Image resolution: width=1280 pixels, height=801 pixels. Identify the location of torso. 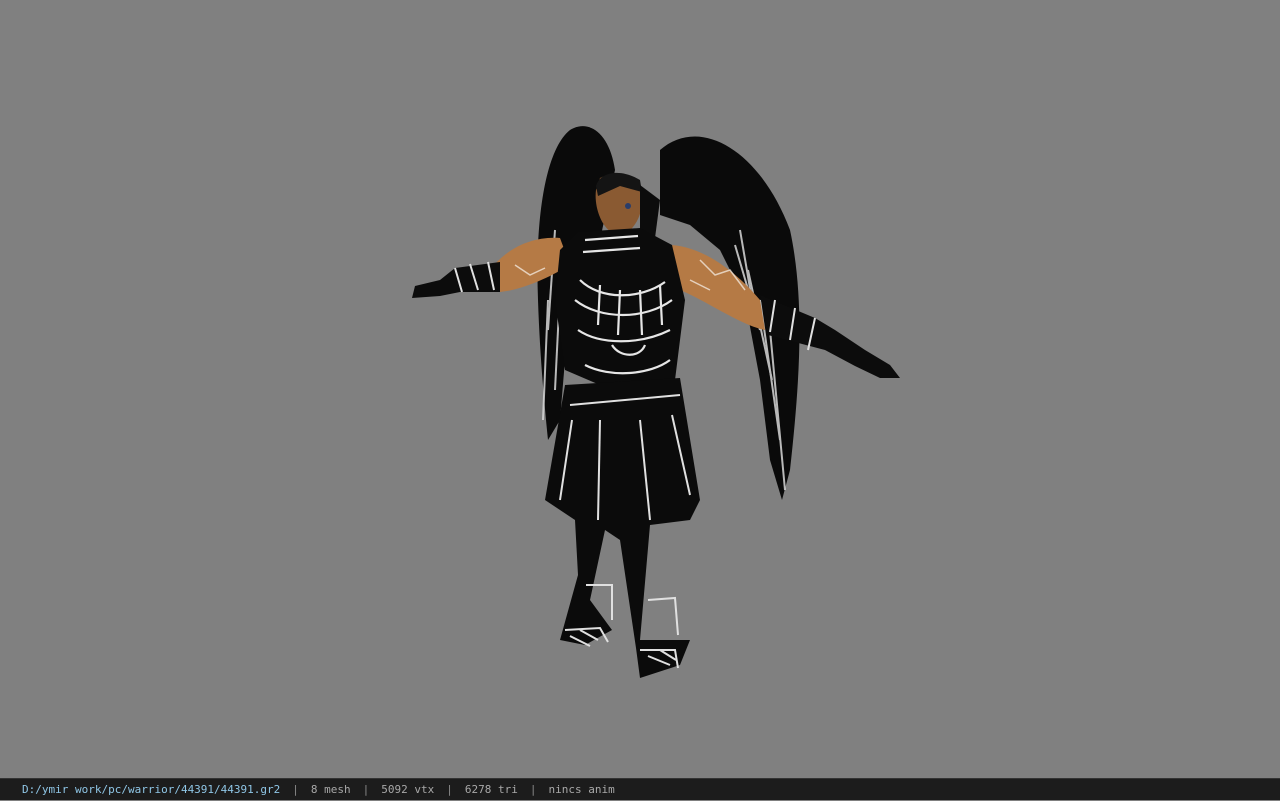
(620, 306).